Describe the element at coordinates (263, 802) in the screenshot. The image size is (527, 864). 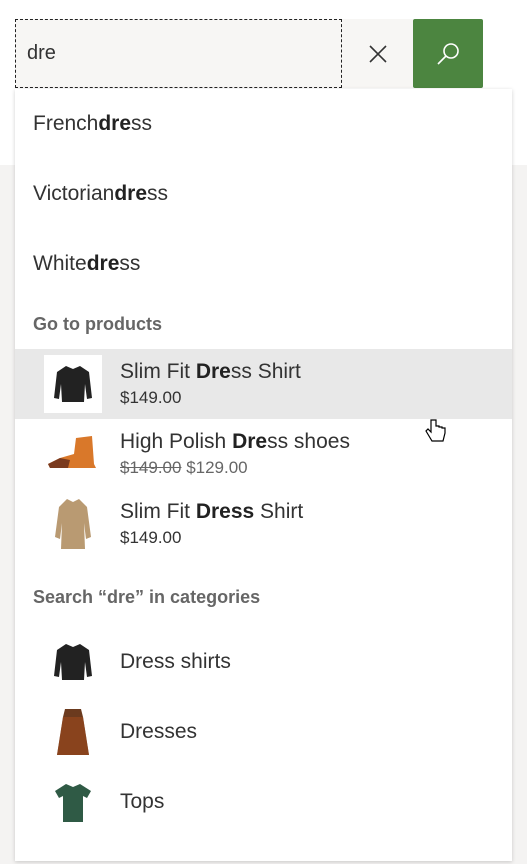
I see `category-item: Tops` at that location.